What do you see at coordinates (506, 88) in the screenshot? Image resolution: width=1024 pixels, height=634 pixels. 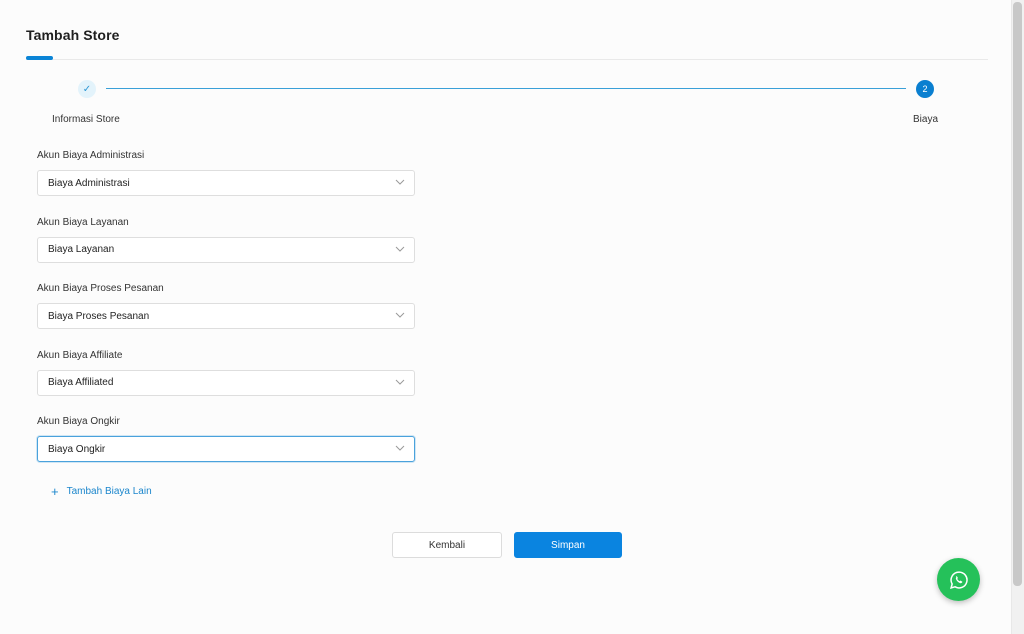 I see `stepper-connector` at bounding box center [506, 88].